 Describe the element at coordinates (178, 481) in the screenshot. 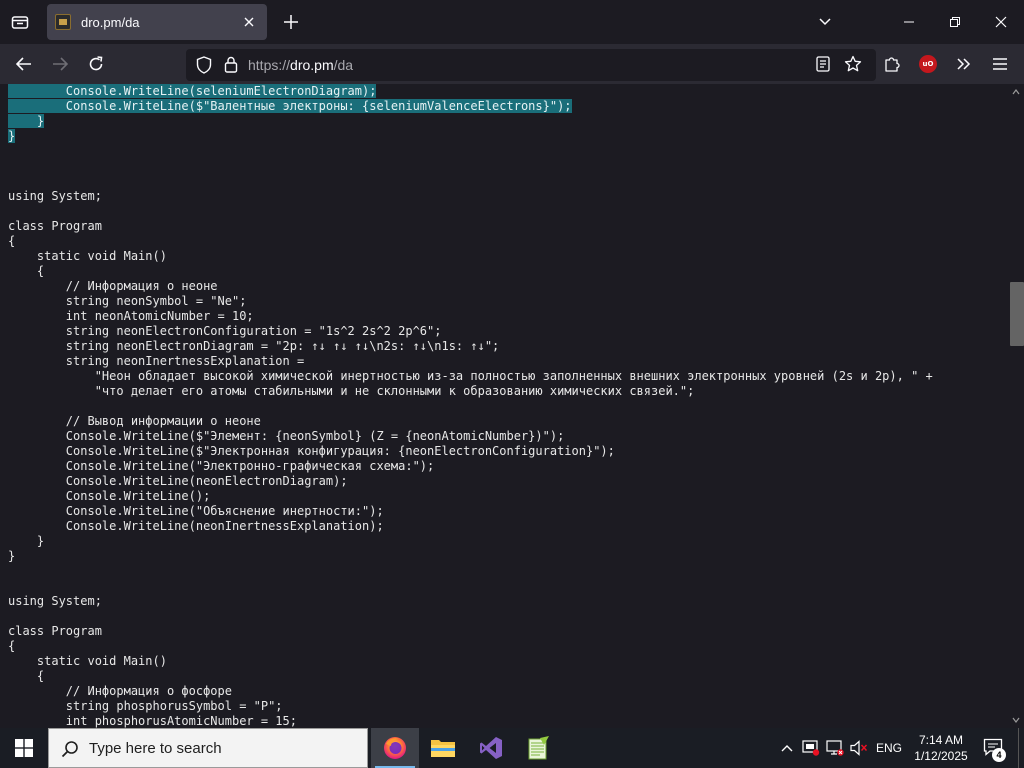

I see `code-line-text: Console.WriteLine(neonElectronDiagram);` at that location.